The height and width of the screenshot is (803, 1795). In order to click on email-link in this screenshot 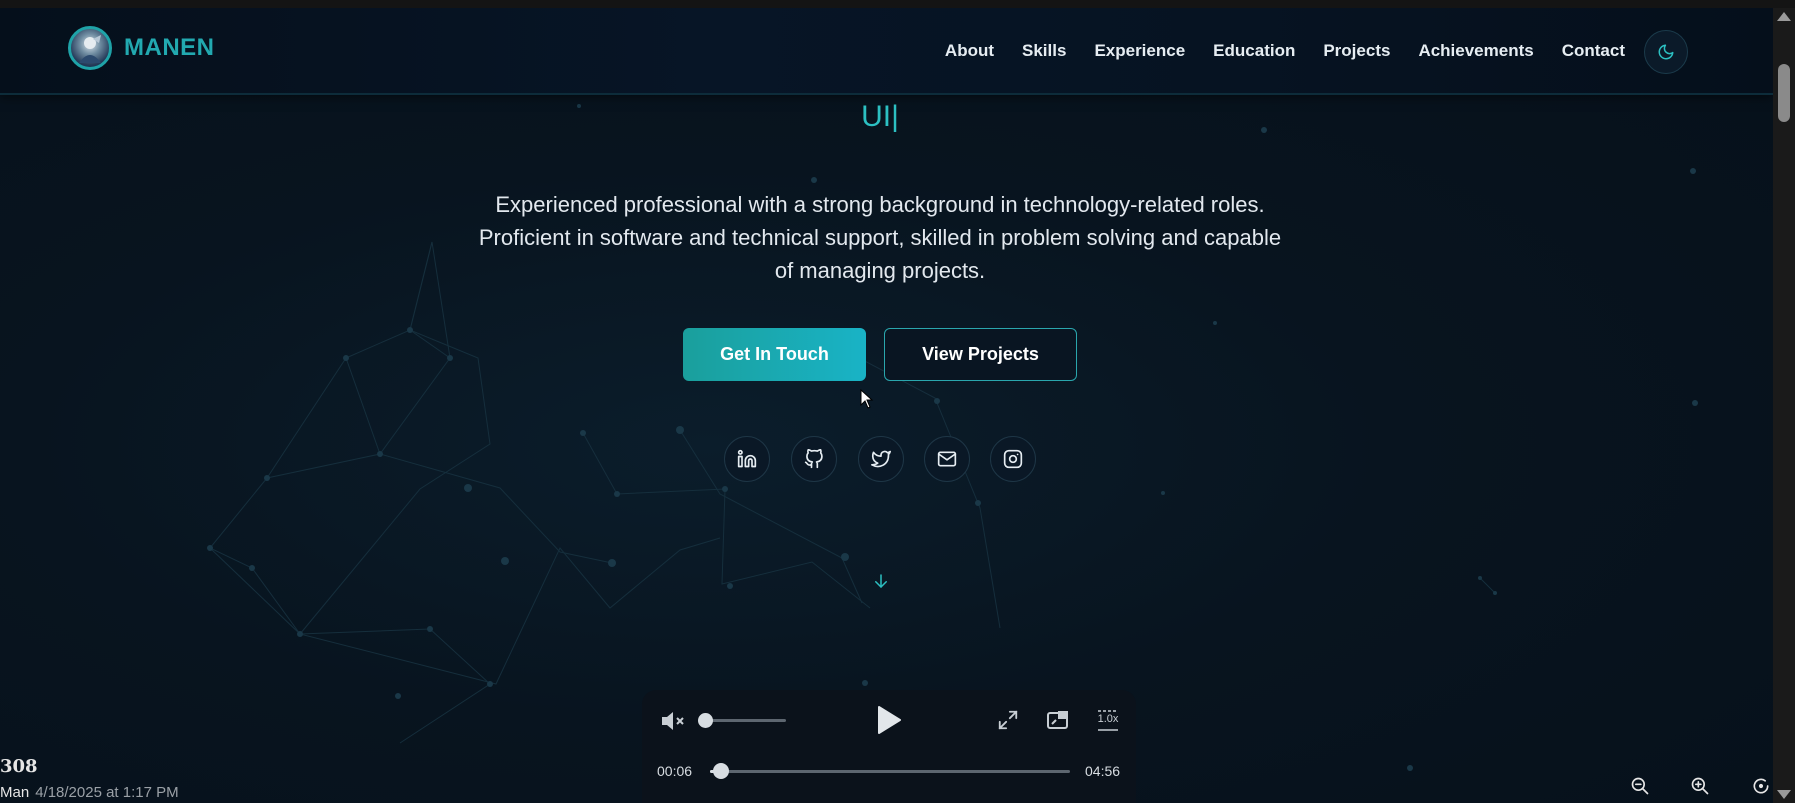, I will do `click(947, 459)`.